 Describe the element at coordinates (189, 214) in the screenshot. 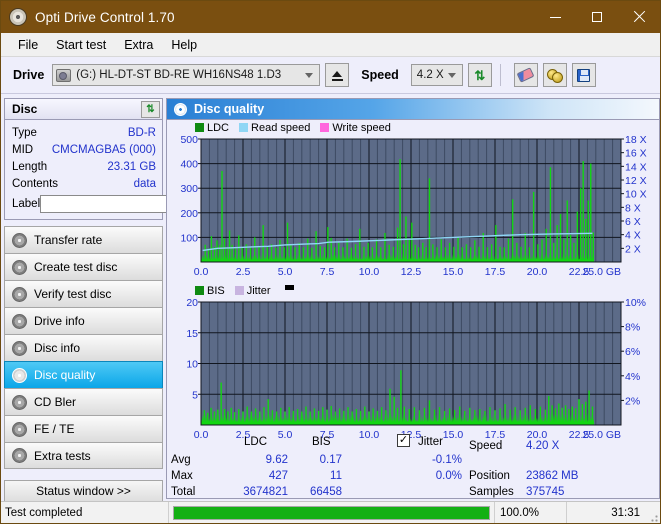

I see `svg-text: 200` at that location.